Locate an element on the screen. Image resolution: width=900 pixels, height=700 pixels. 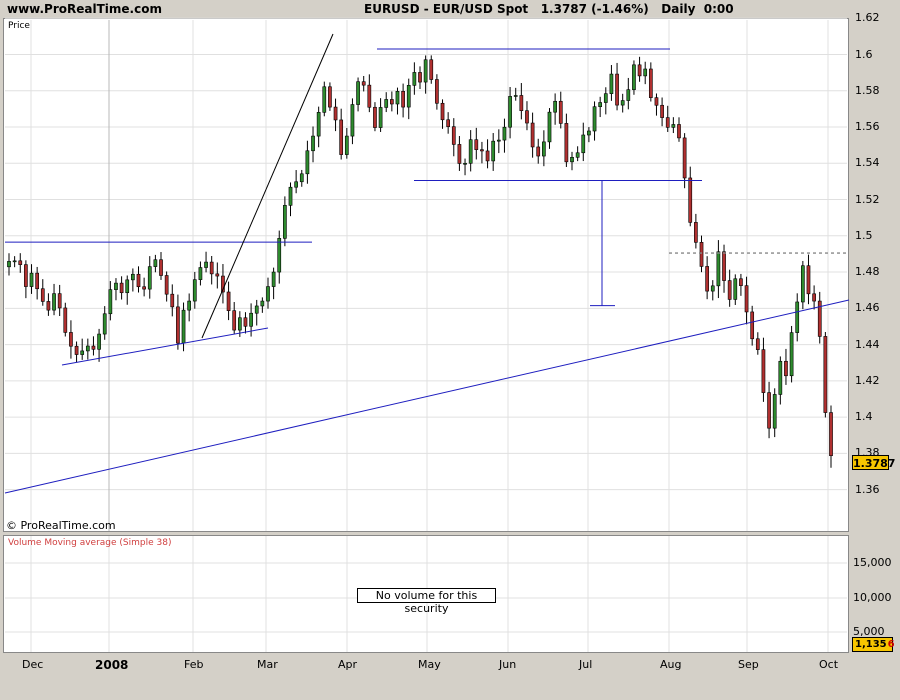
y-tick-label: 1.5 is located at coordinates (864, 235).